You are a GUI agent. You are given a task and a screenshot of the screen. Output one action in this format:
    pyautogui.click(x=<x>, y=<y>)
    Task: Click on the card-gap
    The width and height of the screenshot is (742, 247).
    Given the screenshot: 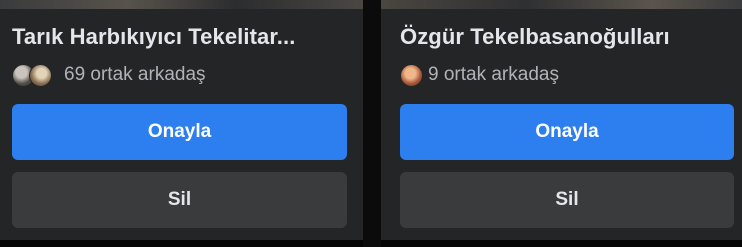 What is the action you would take?
    pyautogui.click(x=372, y=123)
    